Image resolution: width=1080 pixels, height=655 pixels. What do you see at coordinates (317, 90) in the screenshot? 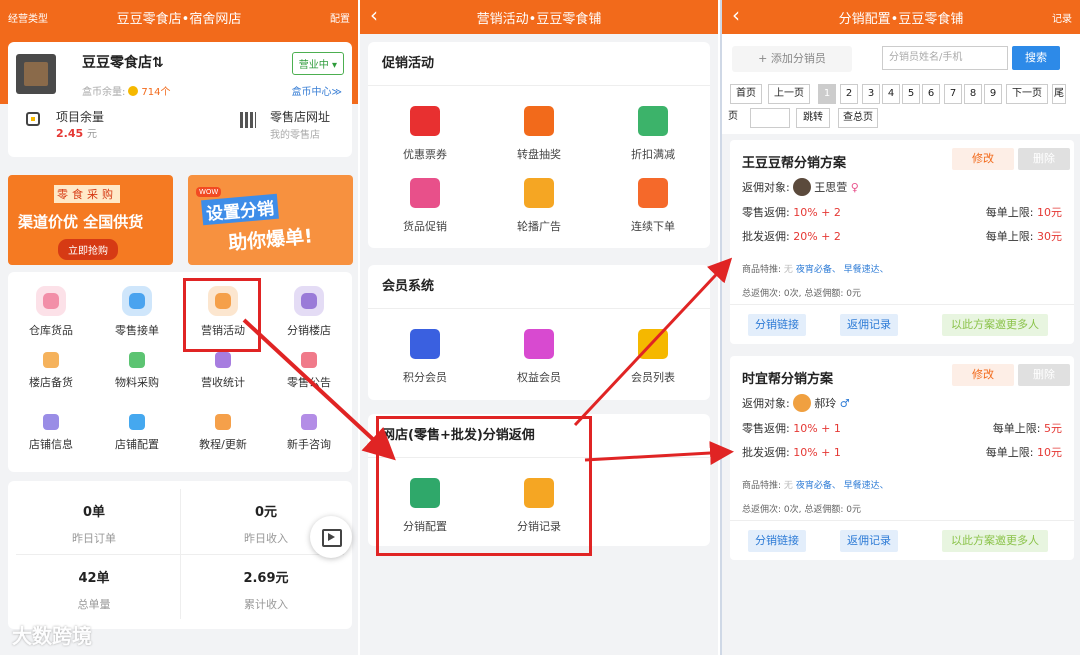
I see `coin-center-link: 盒币中心≫` at bounding box center [317, 90].